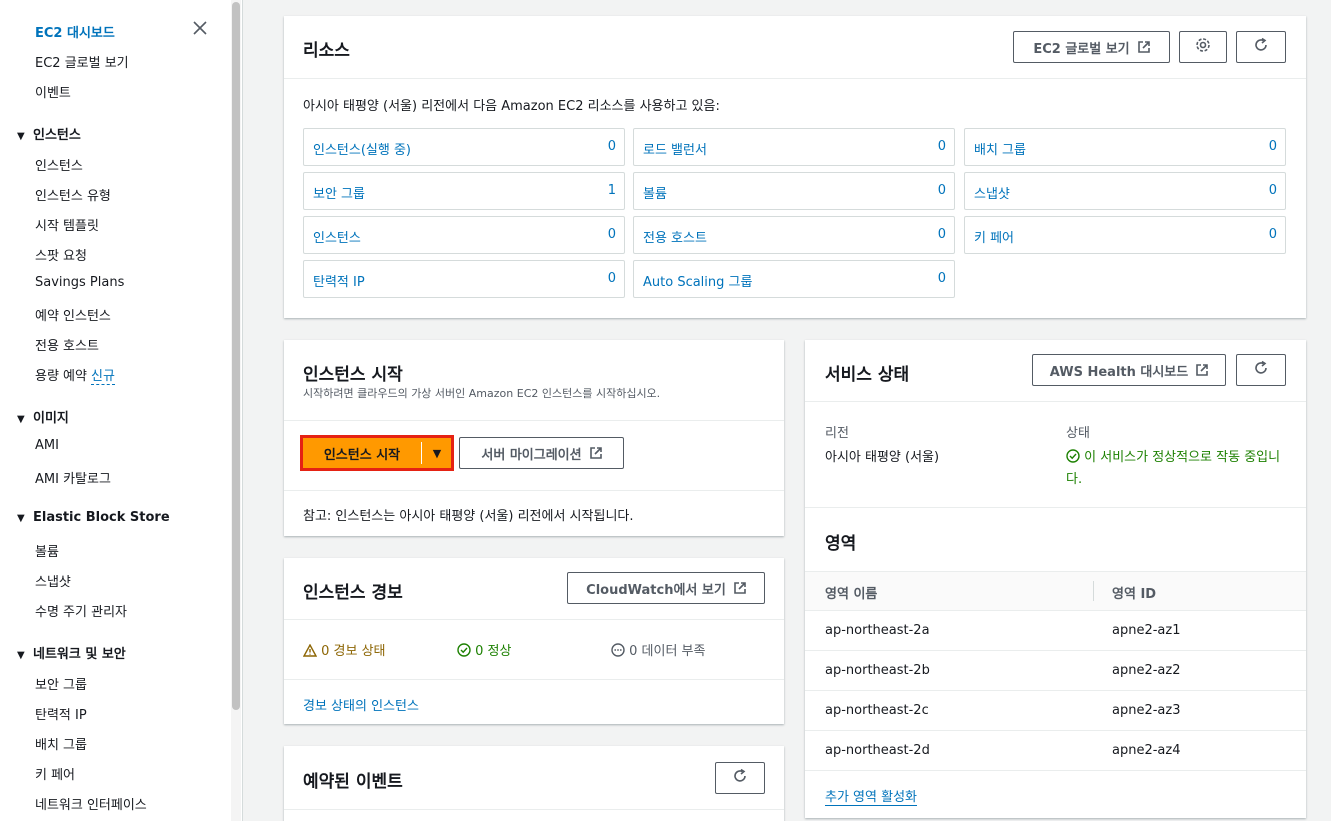 The width and height of the screenshot is (1331, 821). What do you see at coordinates (794, 279) in the screenshot?
I see `resource-auto-scaling-groups: Auto Scaling 그룹 0` at bounding box center [794, 279].